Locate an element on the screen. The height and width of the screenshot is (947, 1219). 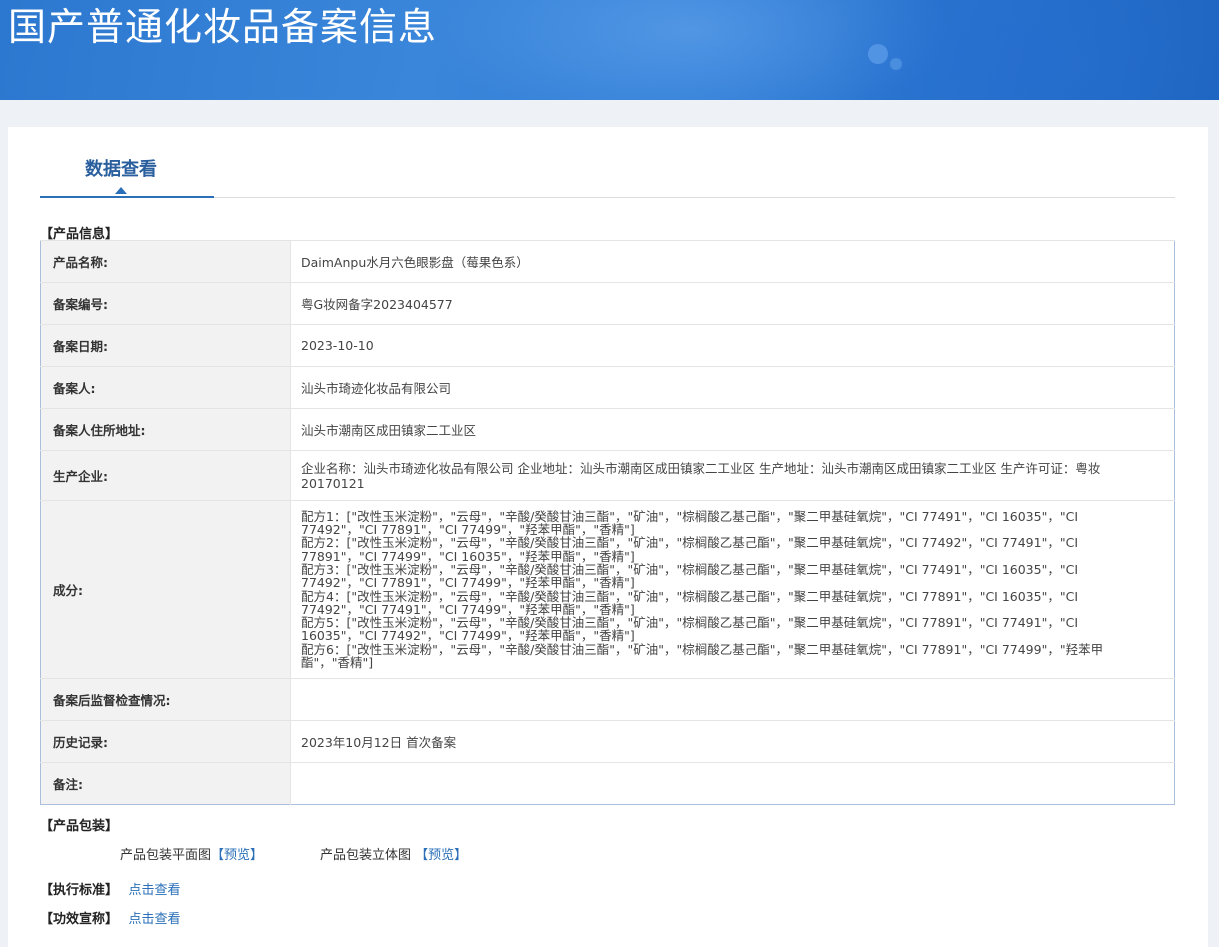
row-label: 产品名称: is located at coordinates (165, 261).